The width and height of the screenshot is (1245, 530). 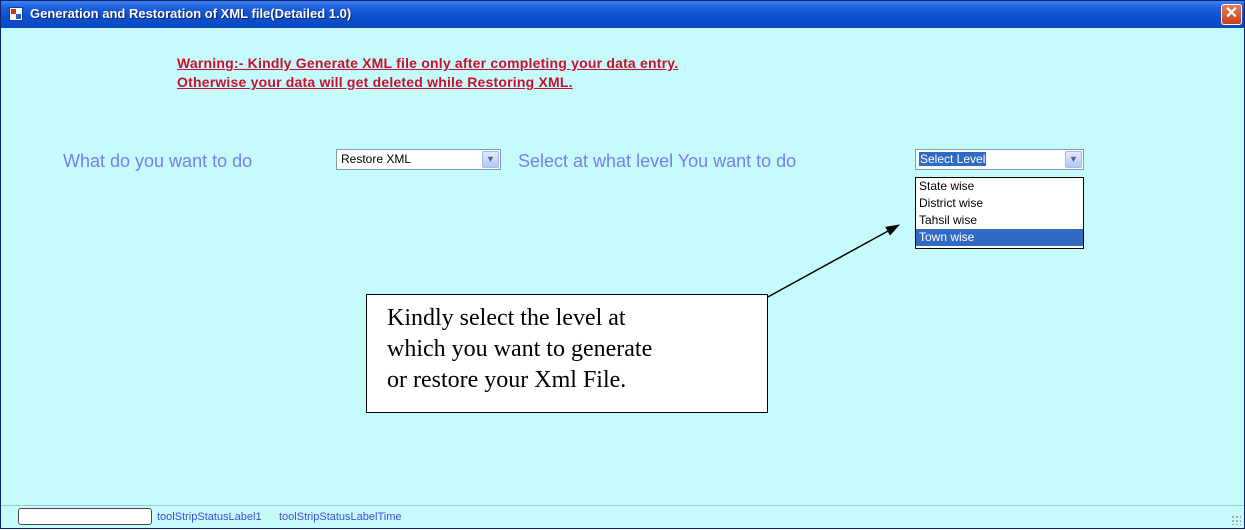 What do you see at coordinates (340, 517) in the screenshot?
I see `status-label-time: toolStripStatusLabelTime` at bounding box center [340, 517].